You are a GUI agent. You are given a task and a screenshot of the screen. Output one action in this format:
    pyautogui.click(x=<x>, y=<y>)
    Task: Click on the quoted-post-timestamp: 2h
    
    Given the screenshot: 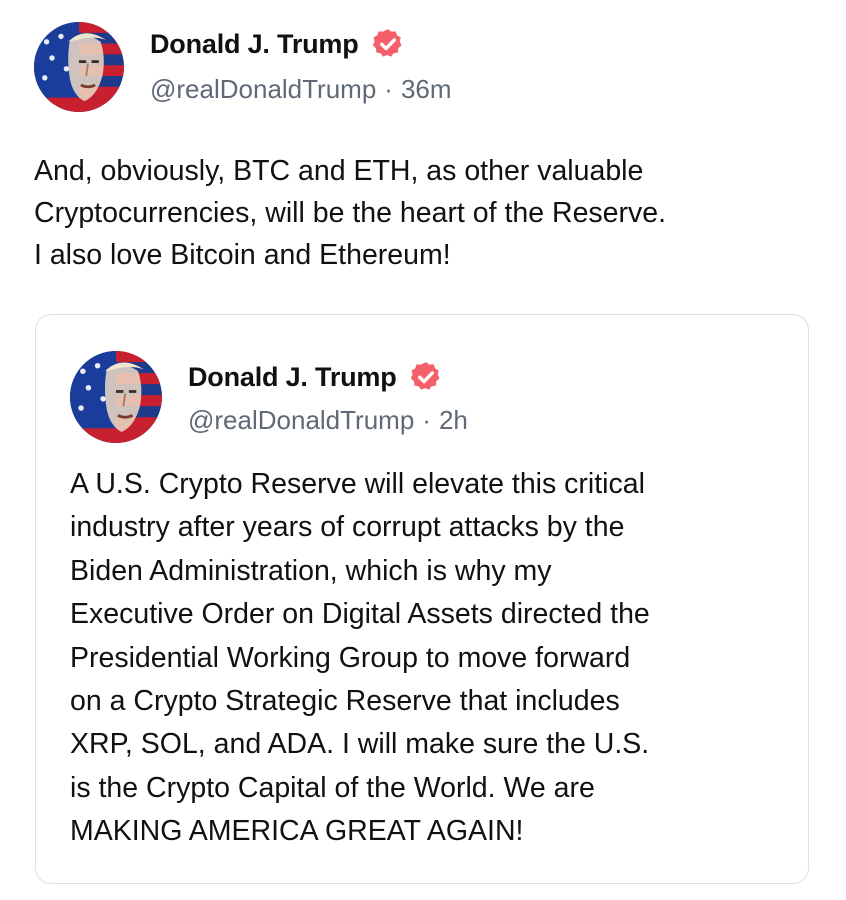 What is the action you would take?
    pyautogui.click(x=453, y=420)
    